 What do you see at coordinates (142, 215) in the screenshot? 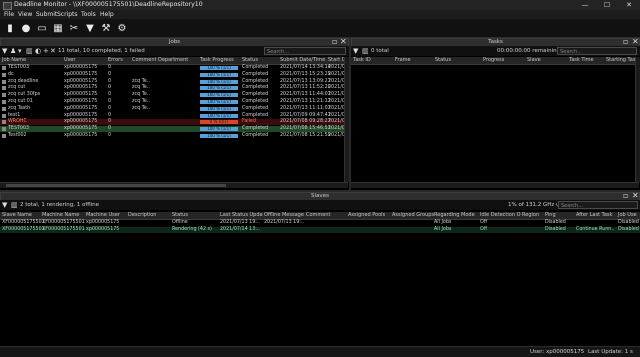
I see `col-description: Description` at bounding box center [142, 215].